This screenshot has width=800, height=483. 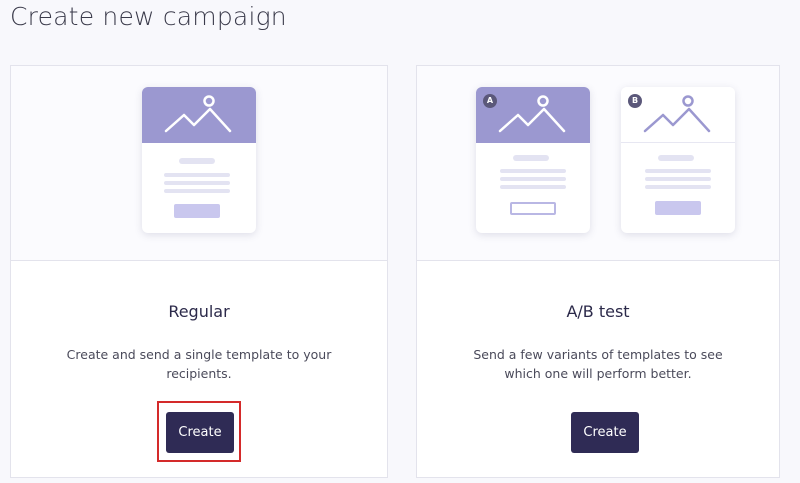 What do you see at coordinates (678, 160) in the screenshot?
I see `template-preview-variant-b: B` at bounding box center [678, 160].